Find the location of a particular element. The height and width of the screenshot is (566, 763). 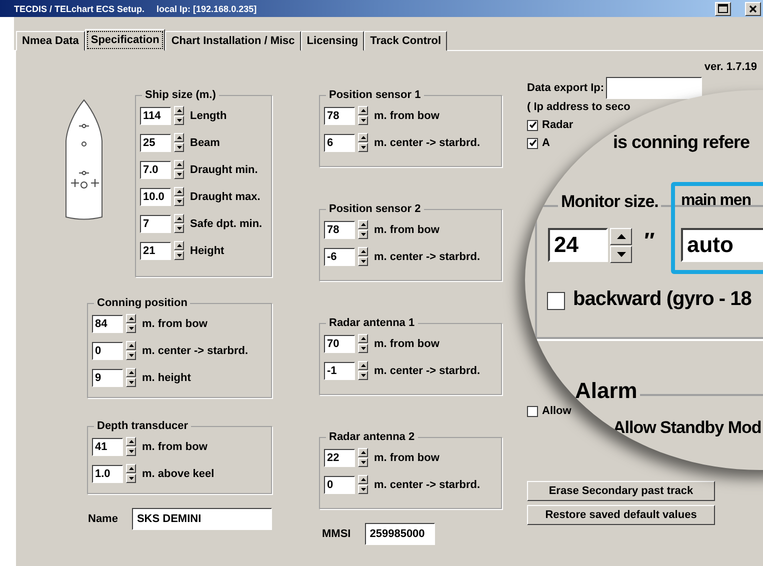

main-menu-field: auto is located at coordinates (722, 245).